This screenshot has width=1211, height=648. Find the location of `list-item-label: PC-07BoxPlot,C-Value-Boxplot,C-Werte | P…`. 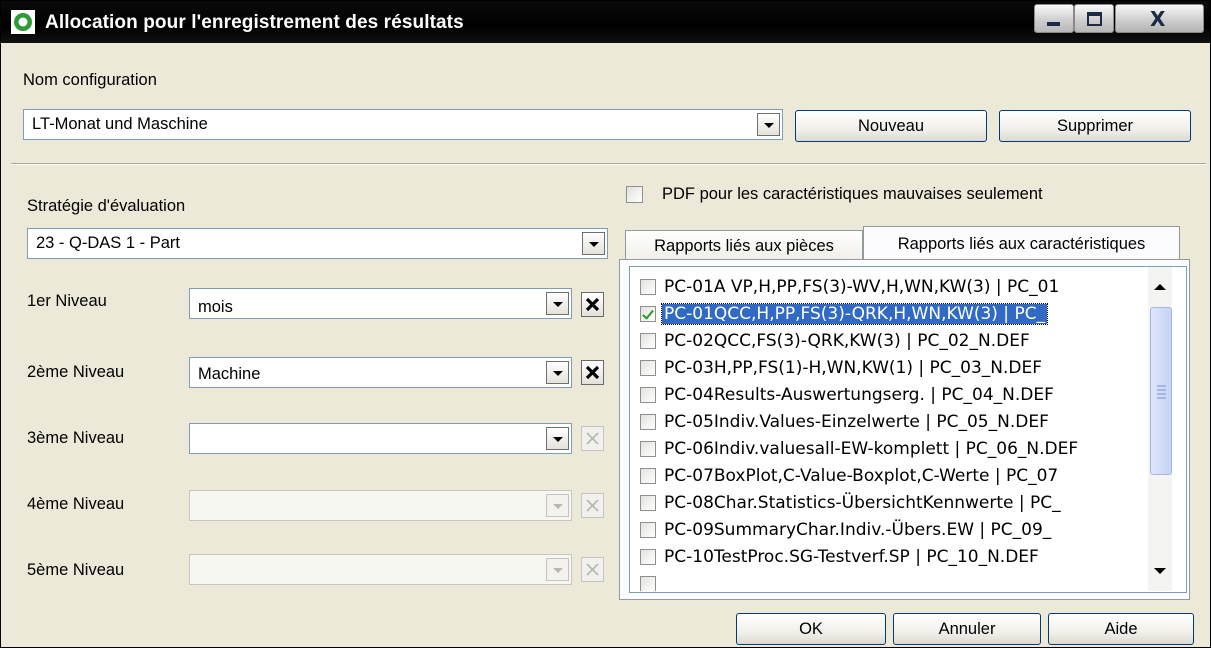

list-item-label: PC-07BoxPlot,C-Value-Boxplot,C-Werte | P… is located at coordinates (861, 476).